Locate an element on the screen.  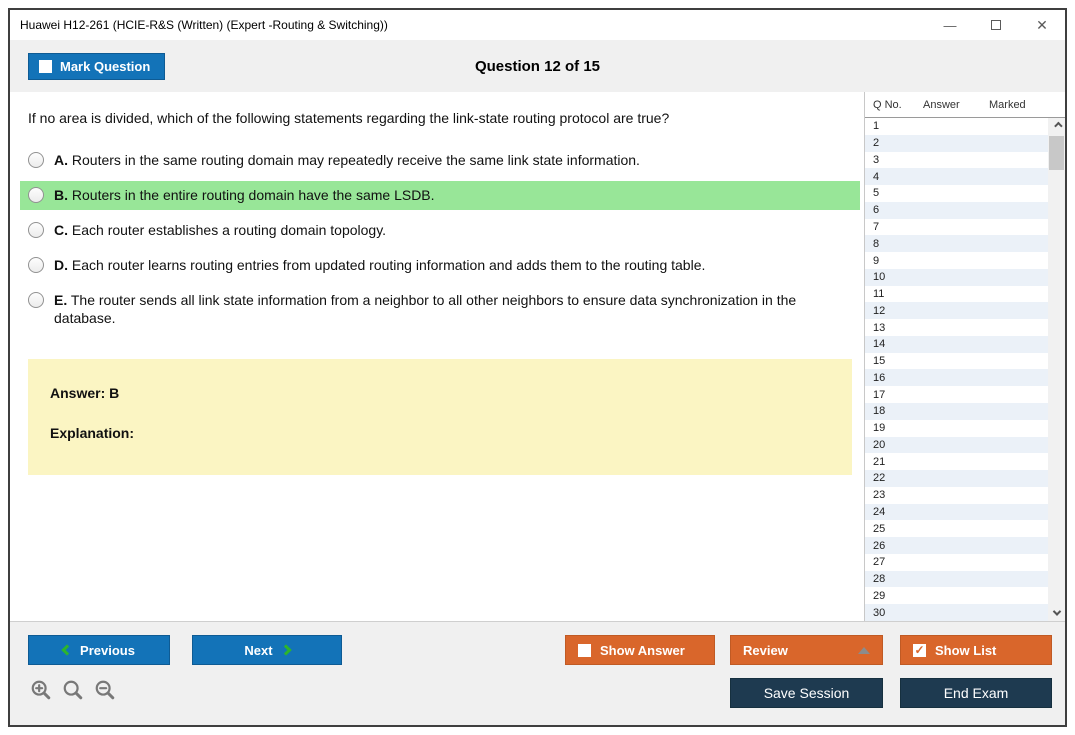
question-list-row: 20 is located at coordinates (956, 445).